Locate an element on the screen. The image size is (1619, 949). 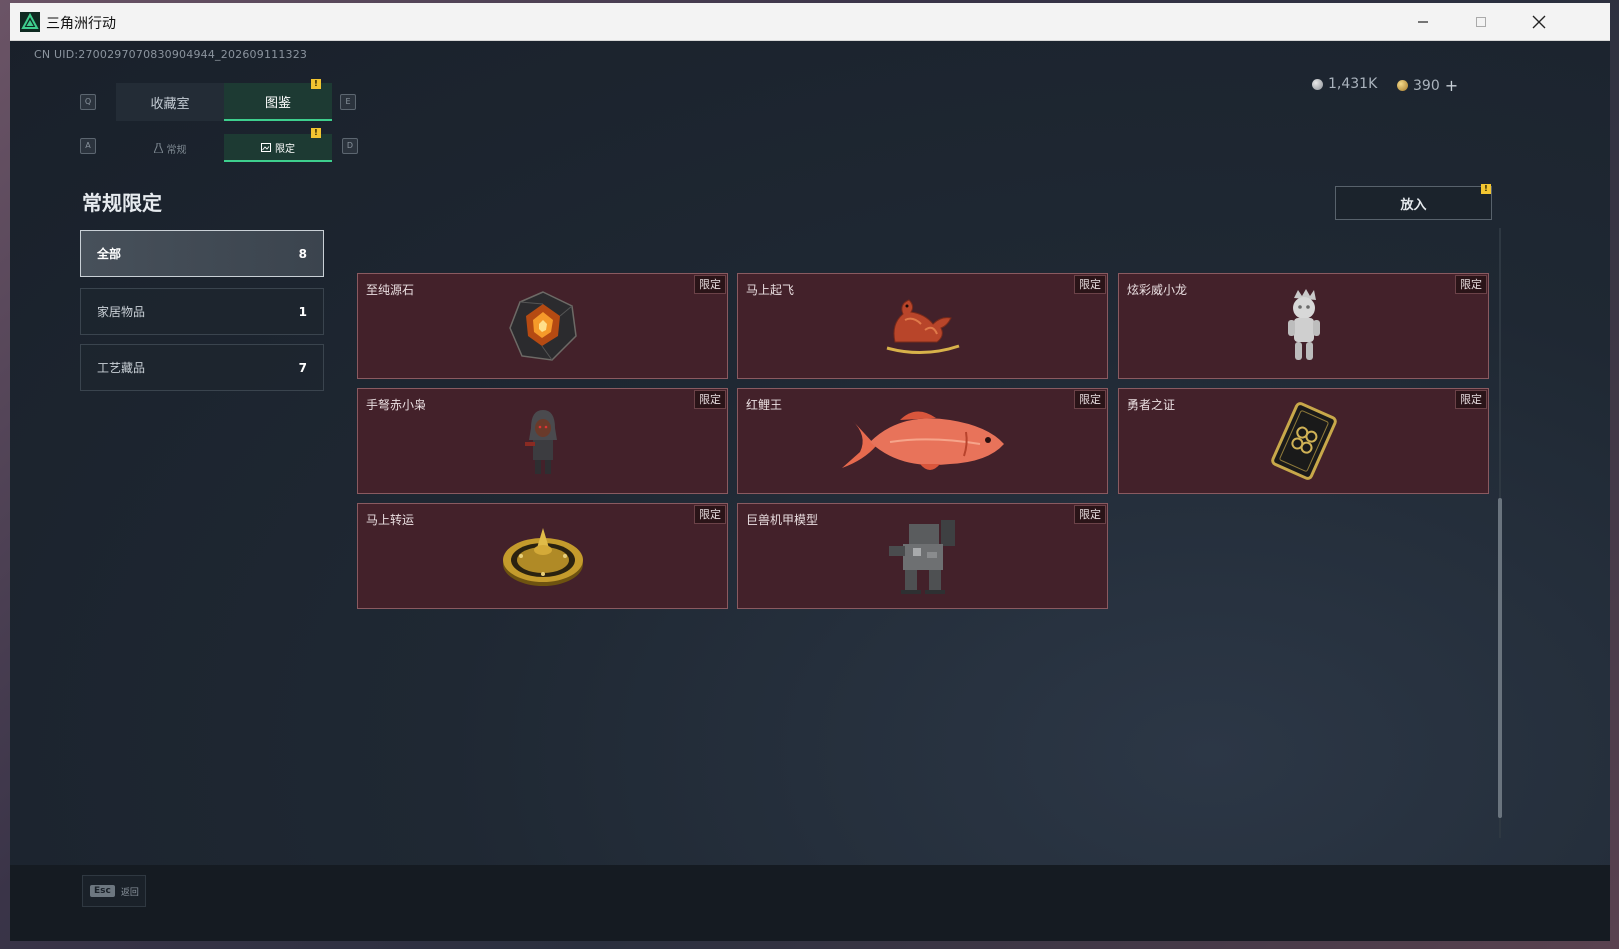
maximize-icon is located at coordinates (1481, 21).